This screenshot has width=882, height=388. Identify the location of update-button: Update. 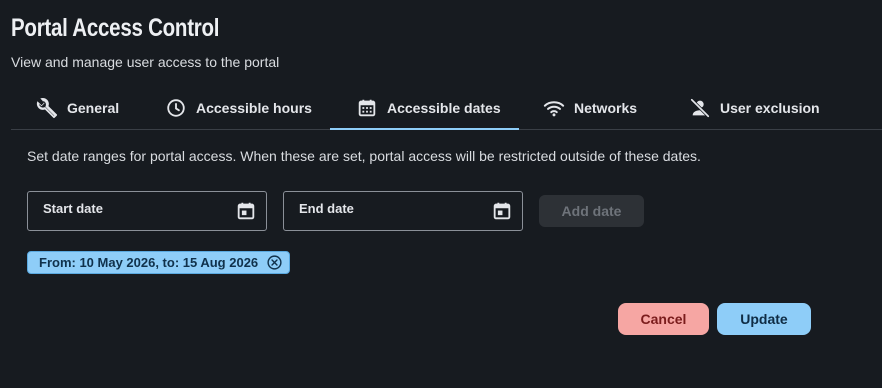
(764, 319).